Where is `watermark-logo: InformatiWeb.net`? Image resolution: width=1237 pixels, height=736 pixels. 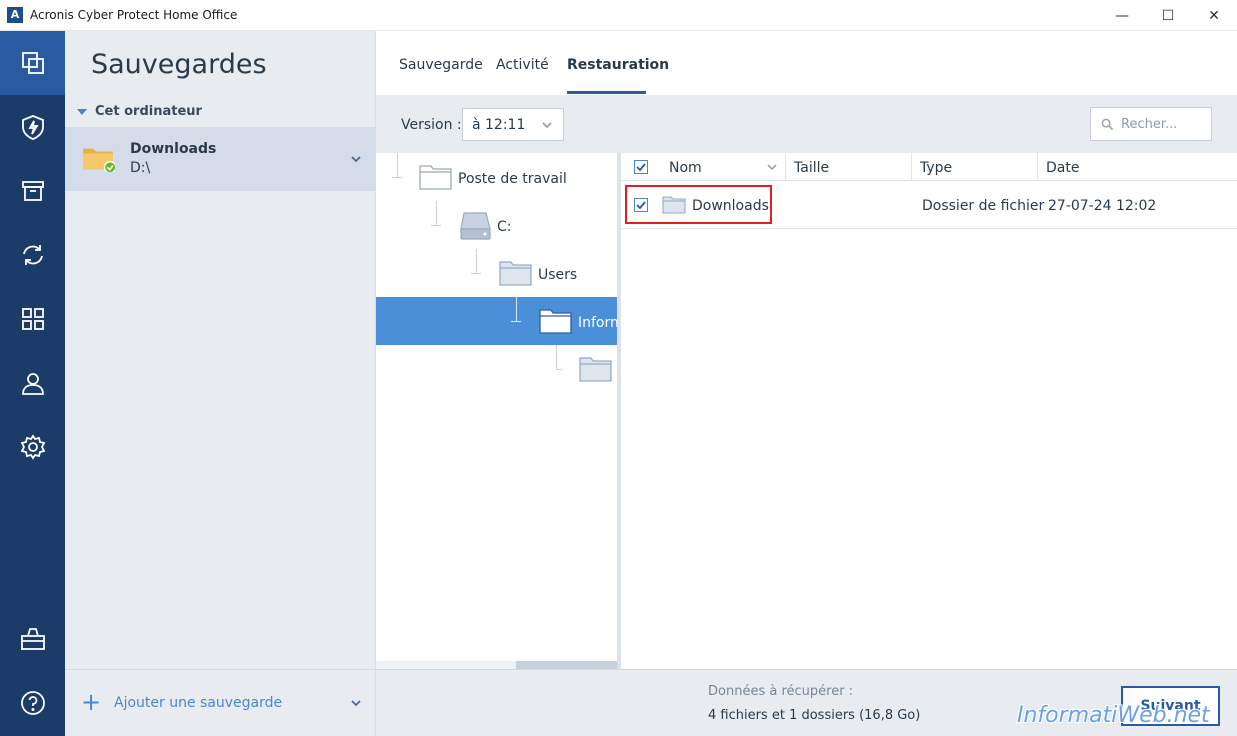 watermark-logo: InformatiWeb.net is located at coordinates (1113, 715).